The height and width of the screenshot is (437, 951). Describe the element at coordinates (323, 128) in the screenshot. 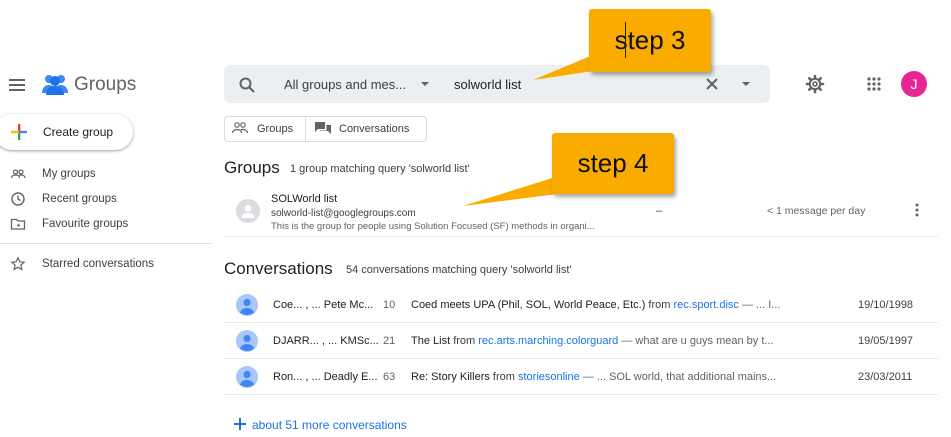

I see `forum-icon` at that location.